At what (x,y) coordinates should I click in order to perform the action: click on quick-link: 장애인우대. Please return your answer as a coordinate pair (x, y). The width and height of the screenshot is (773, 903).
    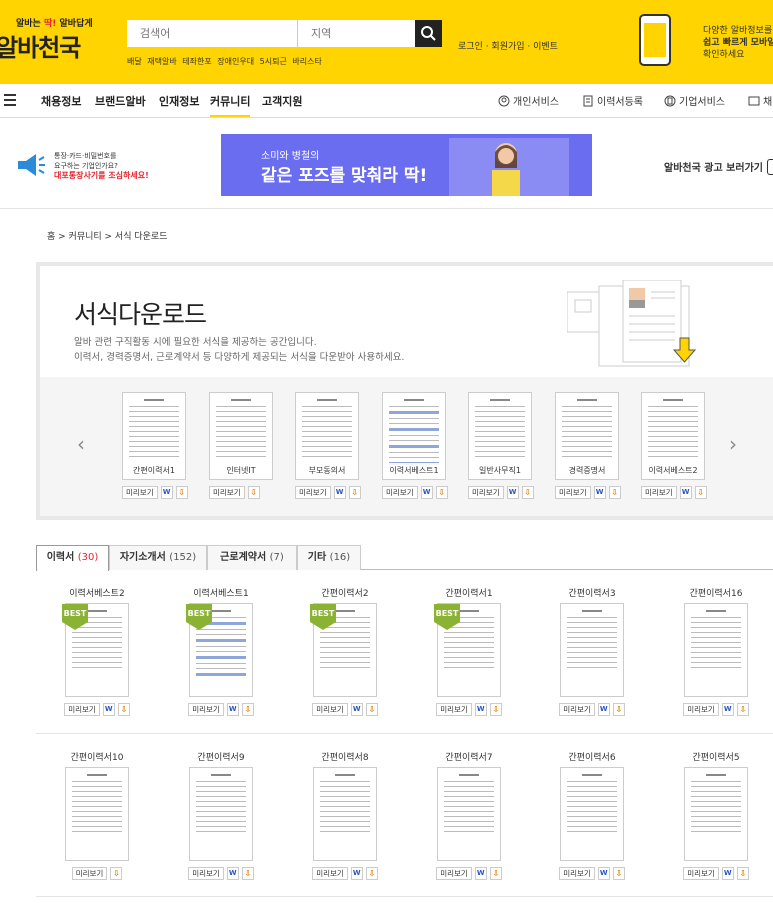
    Looking at the image, I should click on (235, 61).